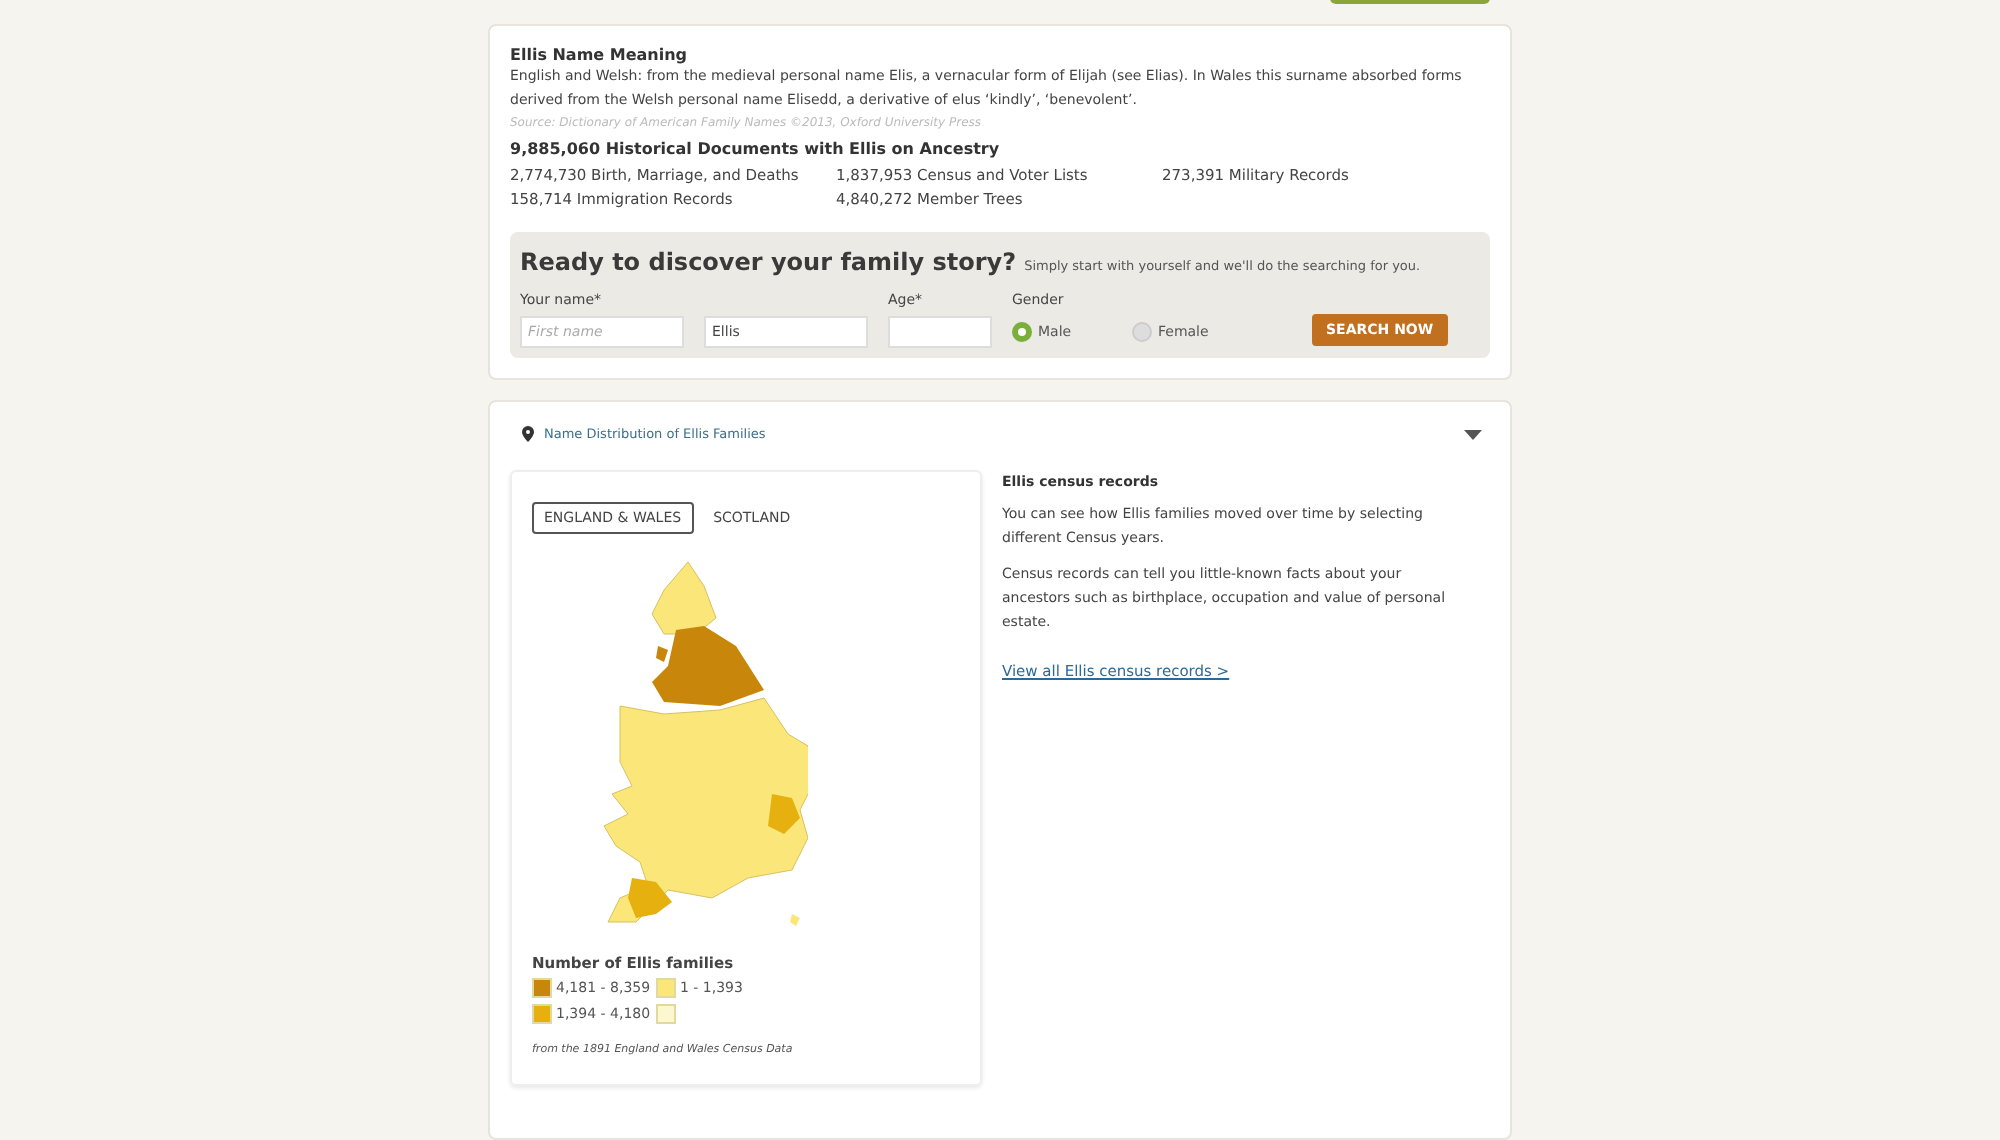  Describe the element at coordinates (1473, 434) in the screenshot. I see `caret-icon` at that location.